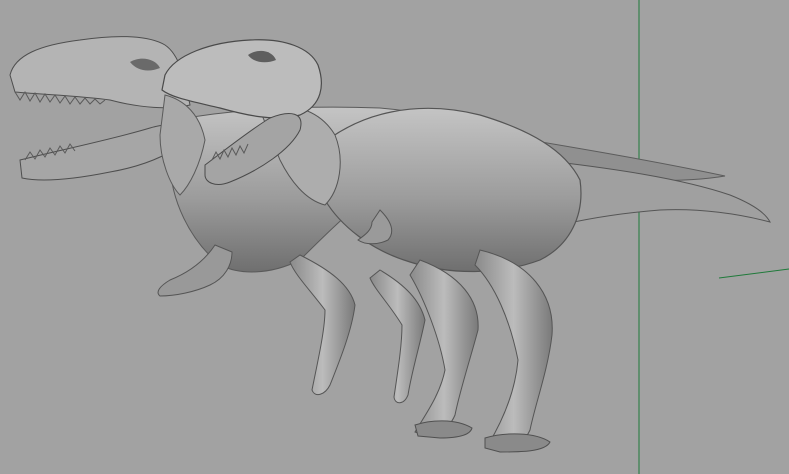 The width and height of the screenshot is (789, 474). Describe the element at coordinates (322, 325) in the screenshot. I see `rear-dinosaur-left-leg` at that location.